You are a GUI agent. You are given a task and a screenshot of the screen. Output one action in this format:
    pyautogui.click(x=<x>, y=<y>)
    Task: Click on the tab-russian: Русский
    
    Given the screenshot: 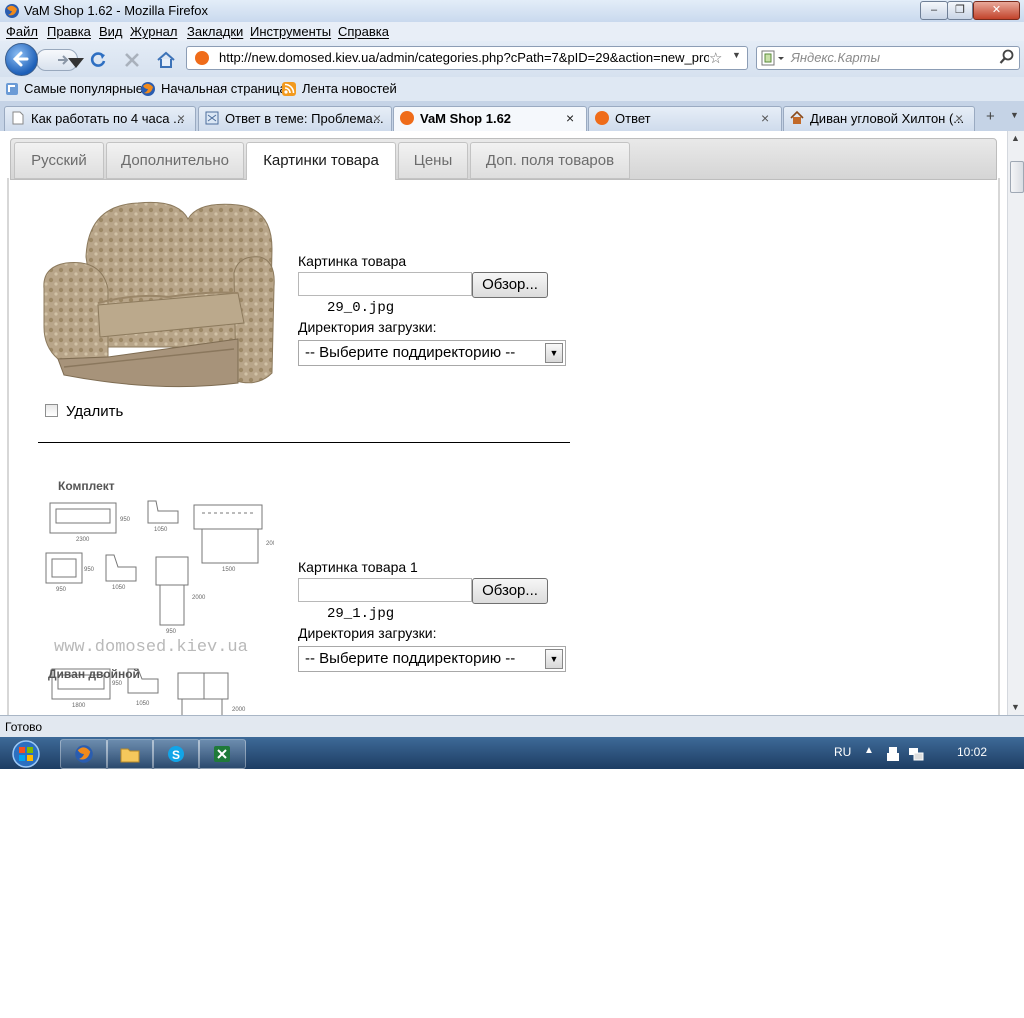 What is the action you would take?
    pyautogui.click(x=59, y=160)
    